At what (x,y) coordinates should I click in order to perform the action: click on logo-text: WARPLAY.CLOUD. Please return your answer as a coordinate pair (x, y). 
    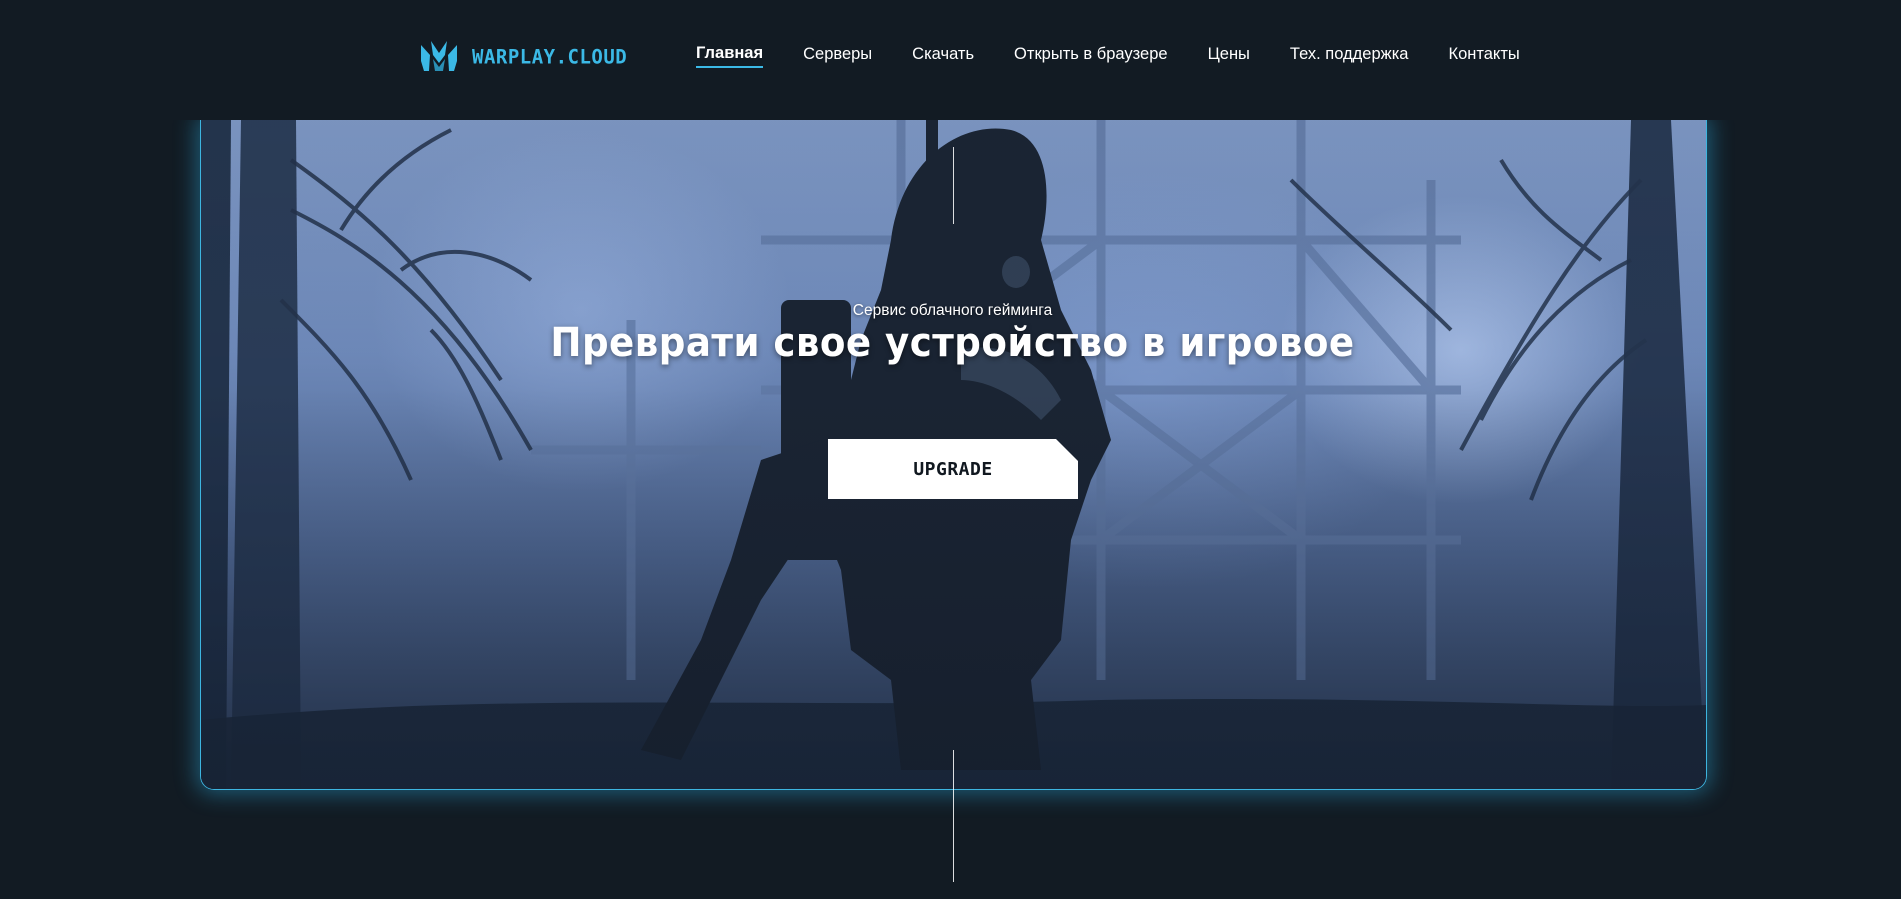
    Looking at the image, I should click on (550, 57).